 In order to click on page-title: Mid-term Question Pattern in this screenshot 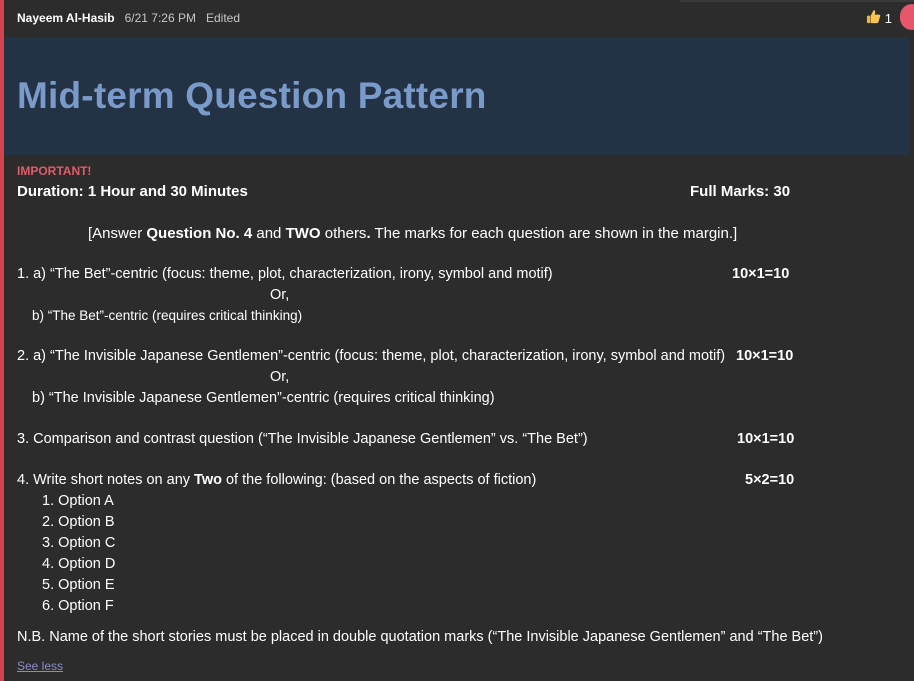, I will do `click(252, 95)`.